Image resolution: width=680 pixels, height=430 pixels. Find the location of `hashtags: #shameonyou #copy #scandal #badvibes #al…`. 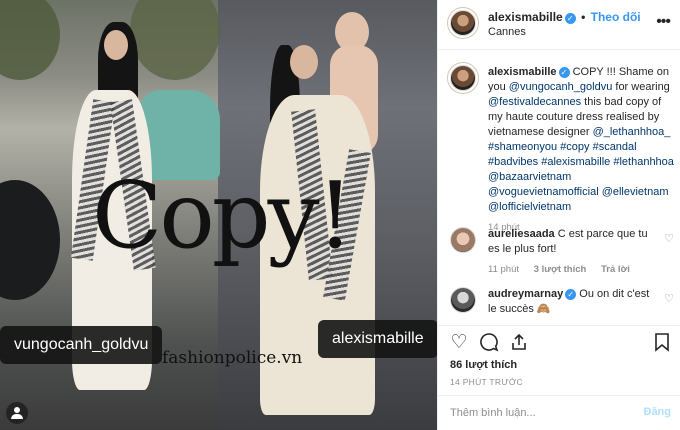

hashtags: #shameonyou #copy #scandal #badvibes #al… is located at coordinates (581, 154).